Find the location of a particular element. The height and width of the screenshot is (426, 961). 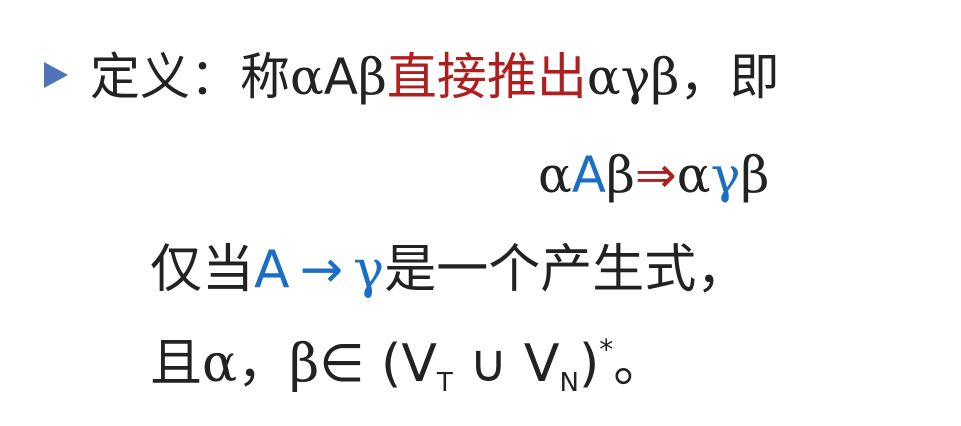

definition-line: 定义：称αAβ直接推出αγβ，即 is located at coordinates (411, 77).